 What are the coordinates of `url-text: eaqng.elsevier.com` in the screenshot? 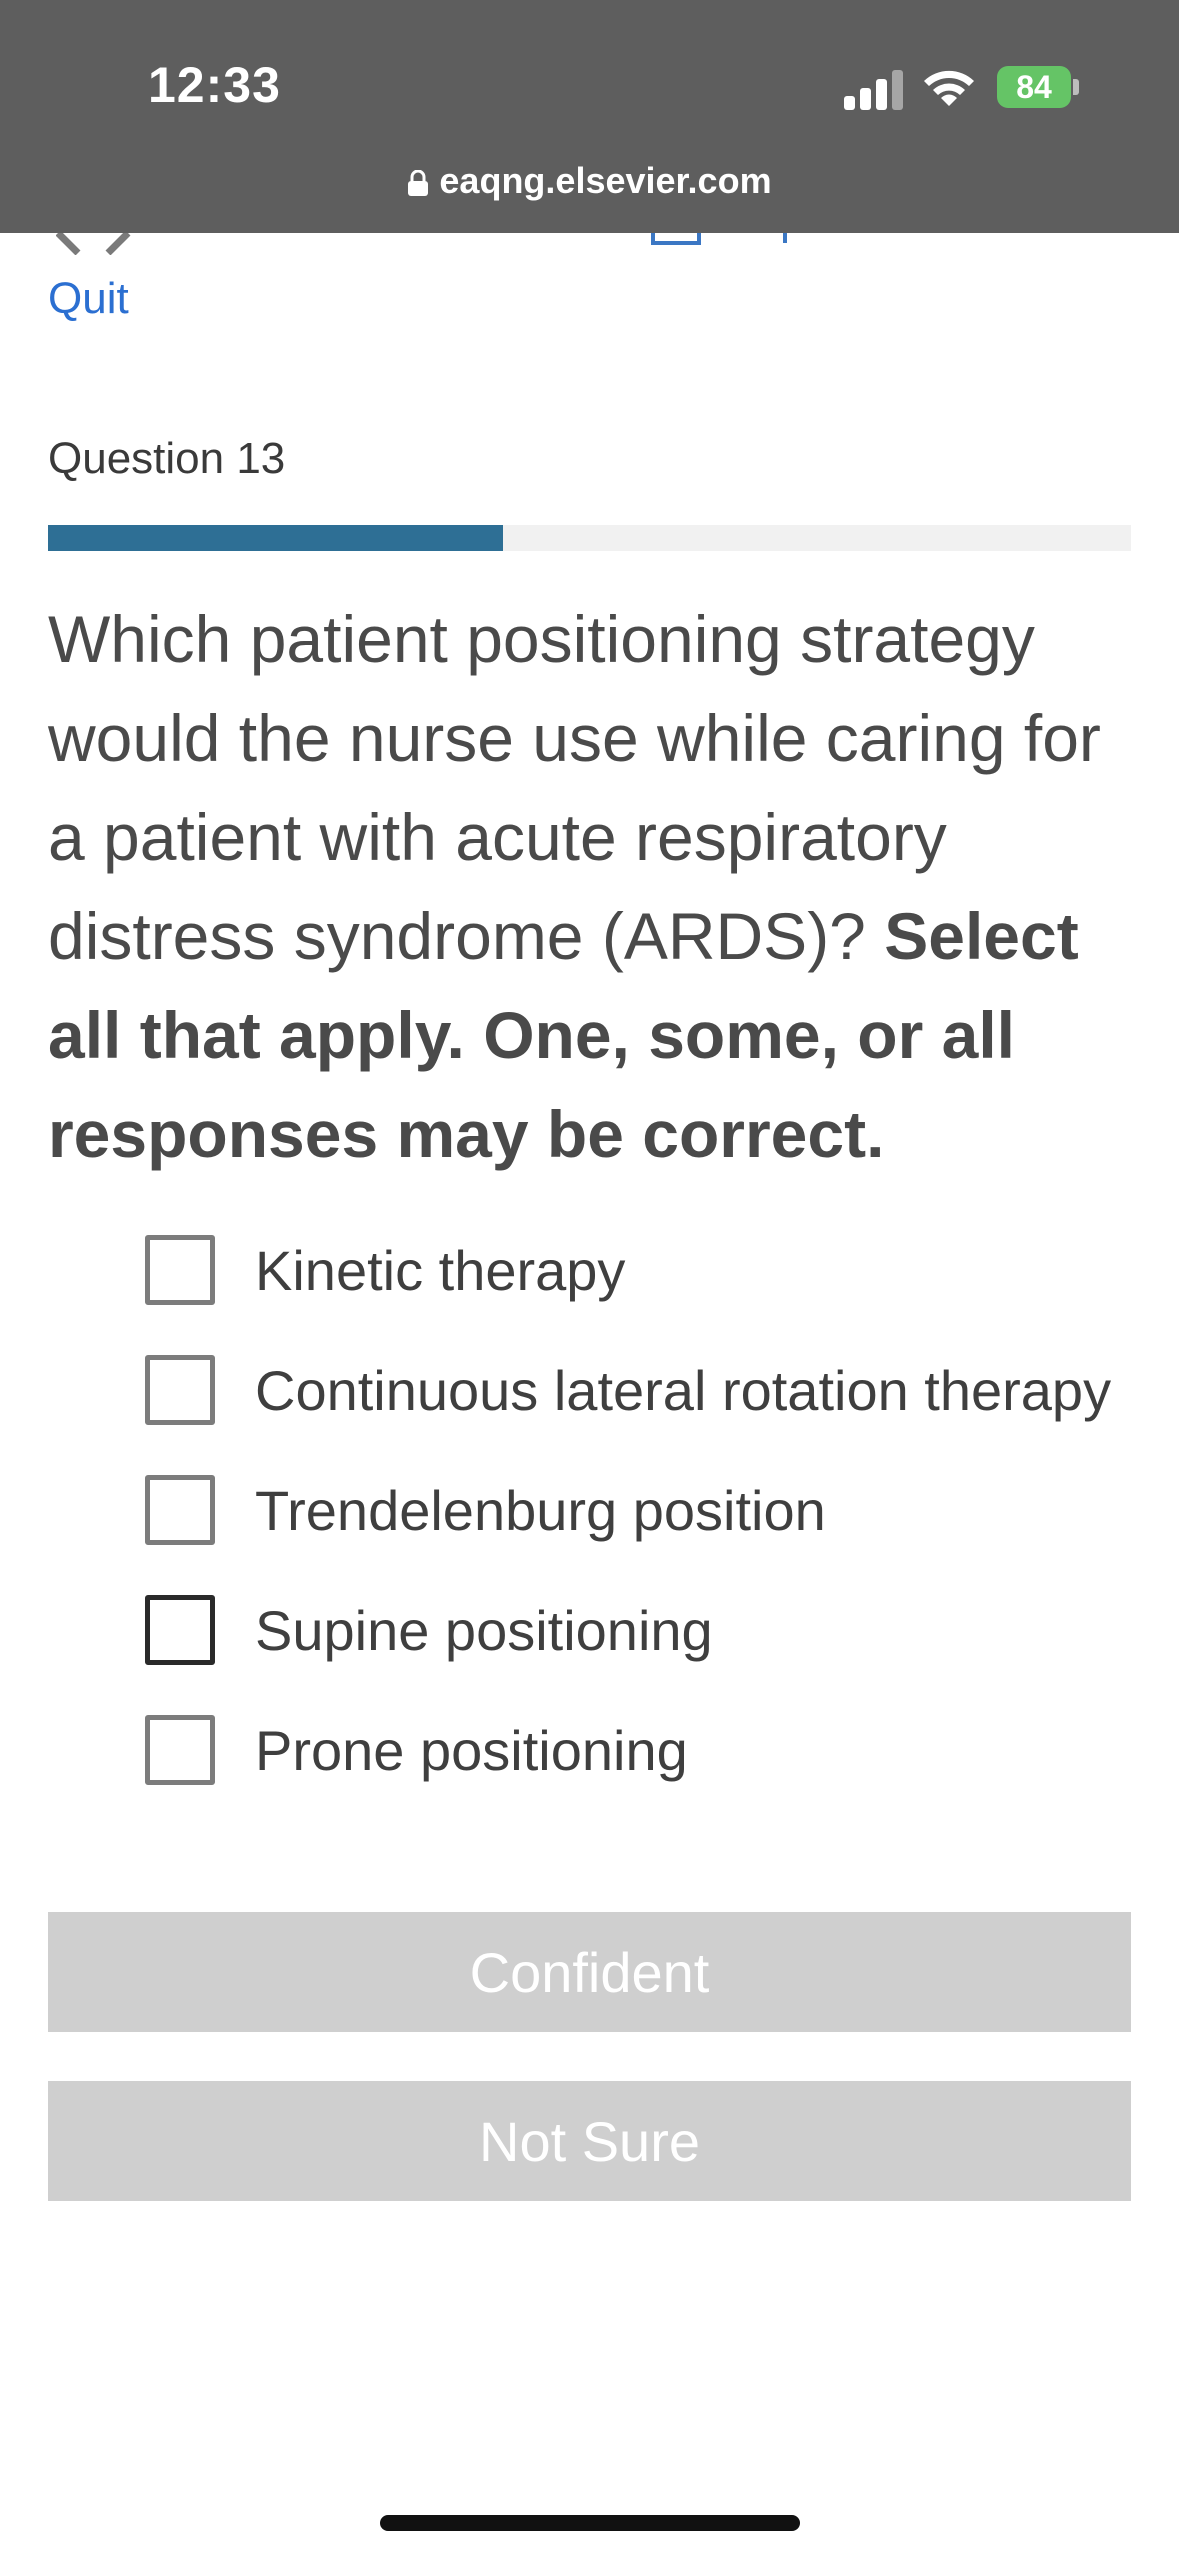 It's located at (605, 180).